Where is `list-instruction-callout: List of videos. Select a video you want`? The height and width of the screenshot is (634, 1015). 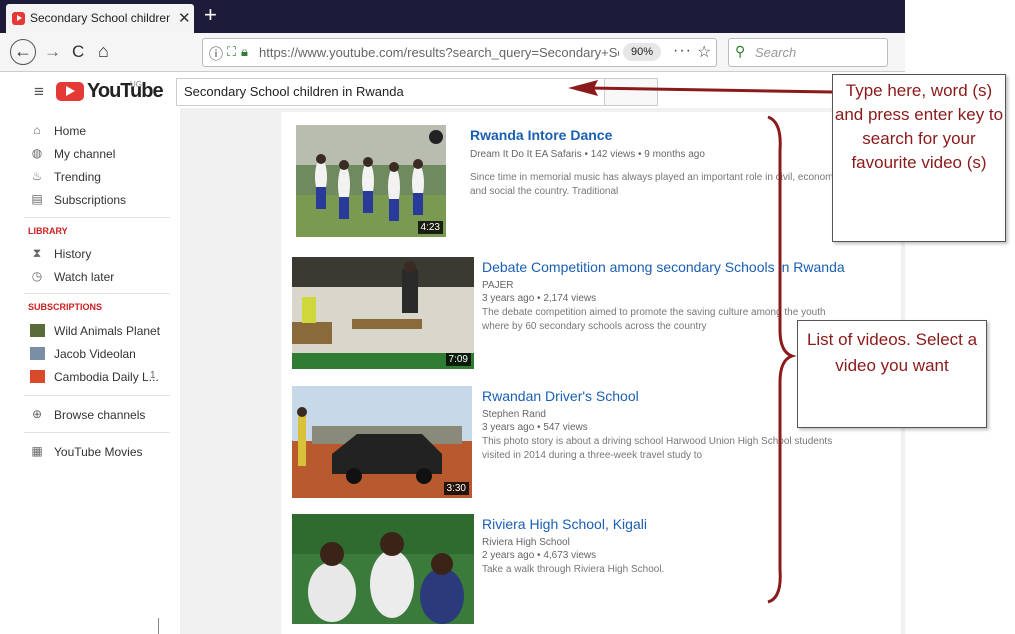
list-instruction-callout: List of videos. Select a video you want is located at coordinates (892, 374).